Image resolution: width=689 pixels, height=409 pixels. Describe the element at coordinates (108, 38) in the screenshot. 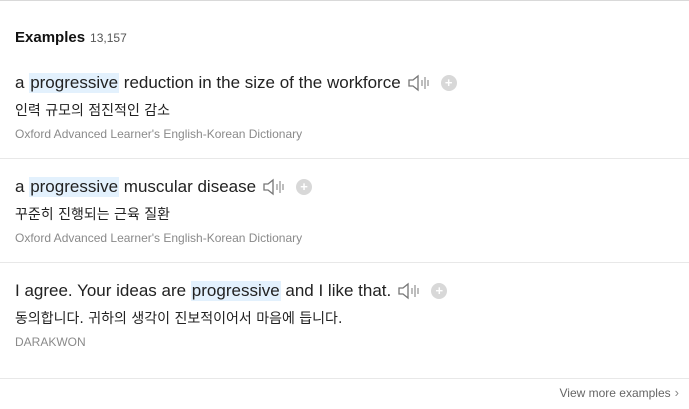

I see `examples-count: 13,157` at that location.